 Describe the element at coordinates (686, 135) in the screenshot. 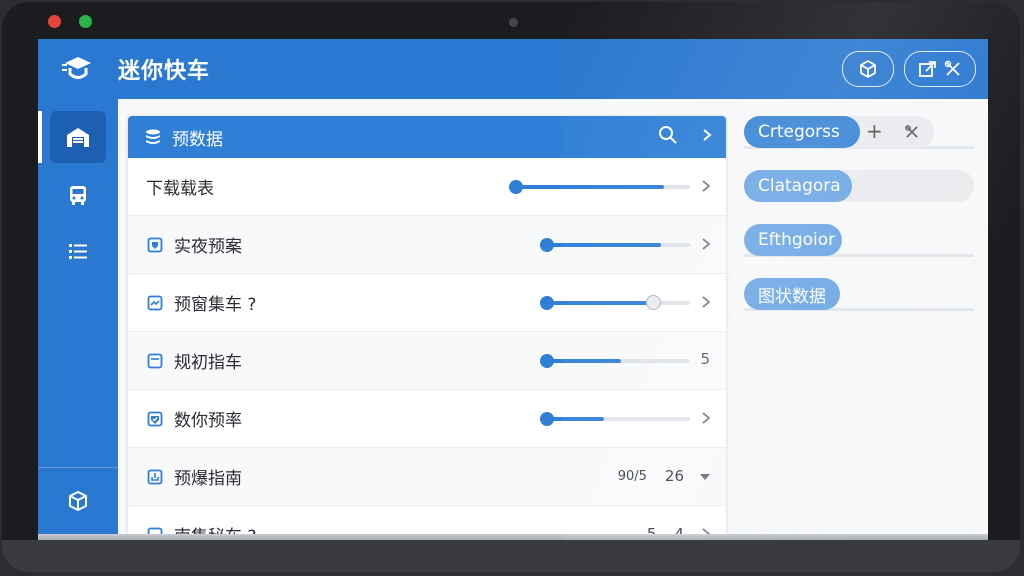

I see `panel-header-actions` at that location.